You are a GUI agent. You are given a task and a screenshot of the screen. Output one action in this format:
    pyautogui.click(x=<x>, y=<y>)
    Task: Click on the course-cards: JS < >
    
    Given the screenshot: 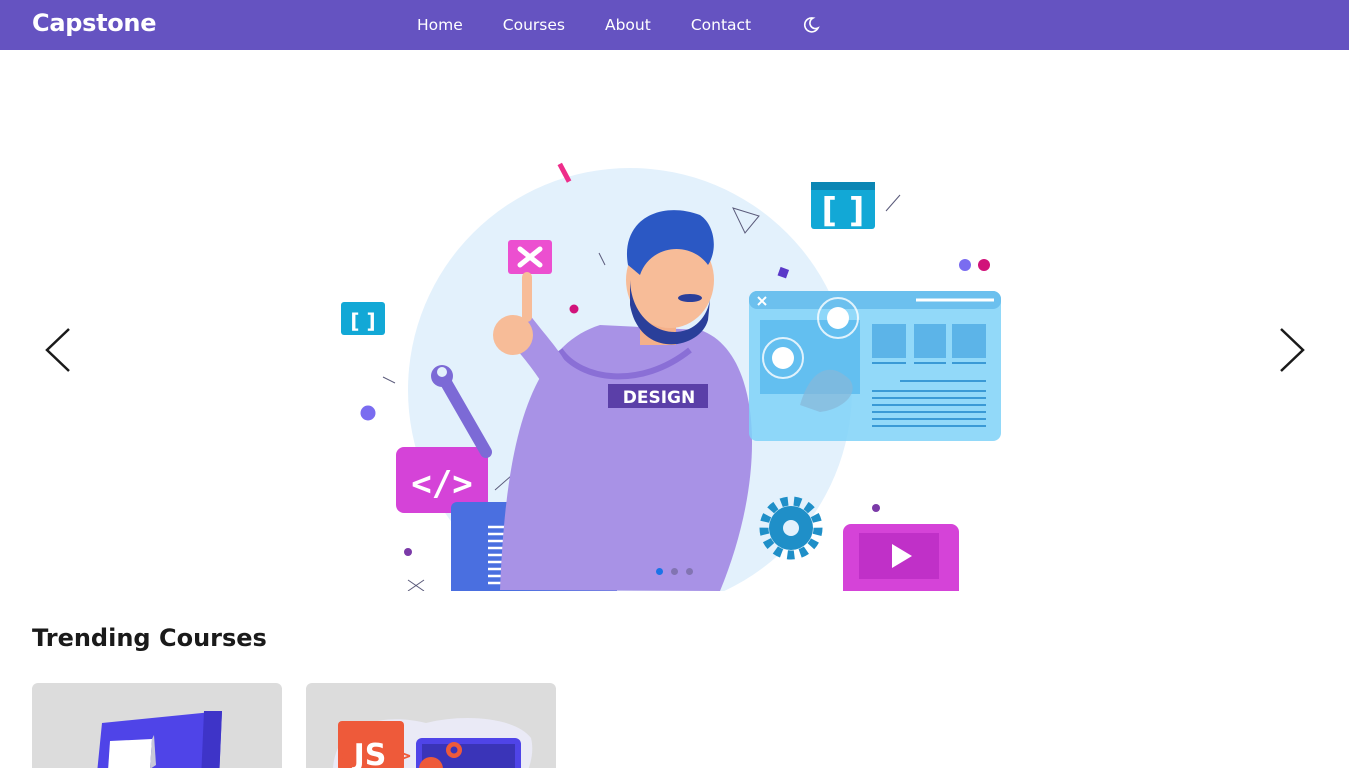 What is the action you would take?
    pyautogui.click(x=294, y=725)
    